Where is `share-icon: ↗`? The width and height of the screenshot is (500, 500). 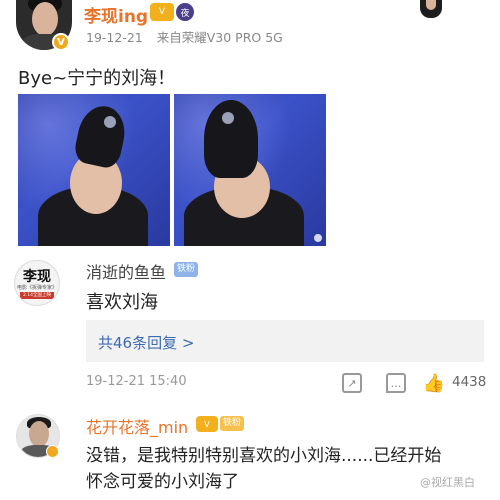
share-icon: ↗ is located at coordinates (352, 383).